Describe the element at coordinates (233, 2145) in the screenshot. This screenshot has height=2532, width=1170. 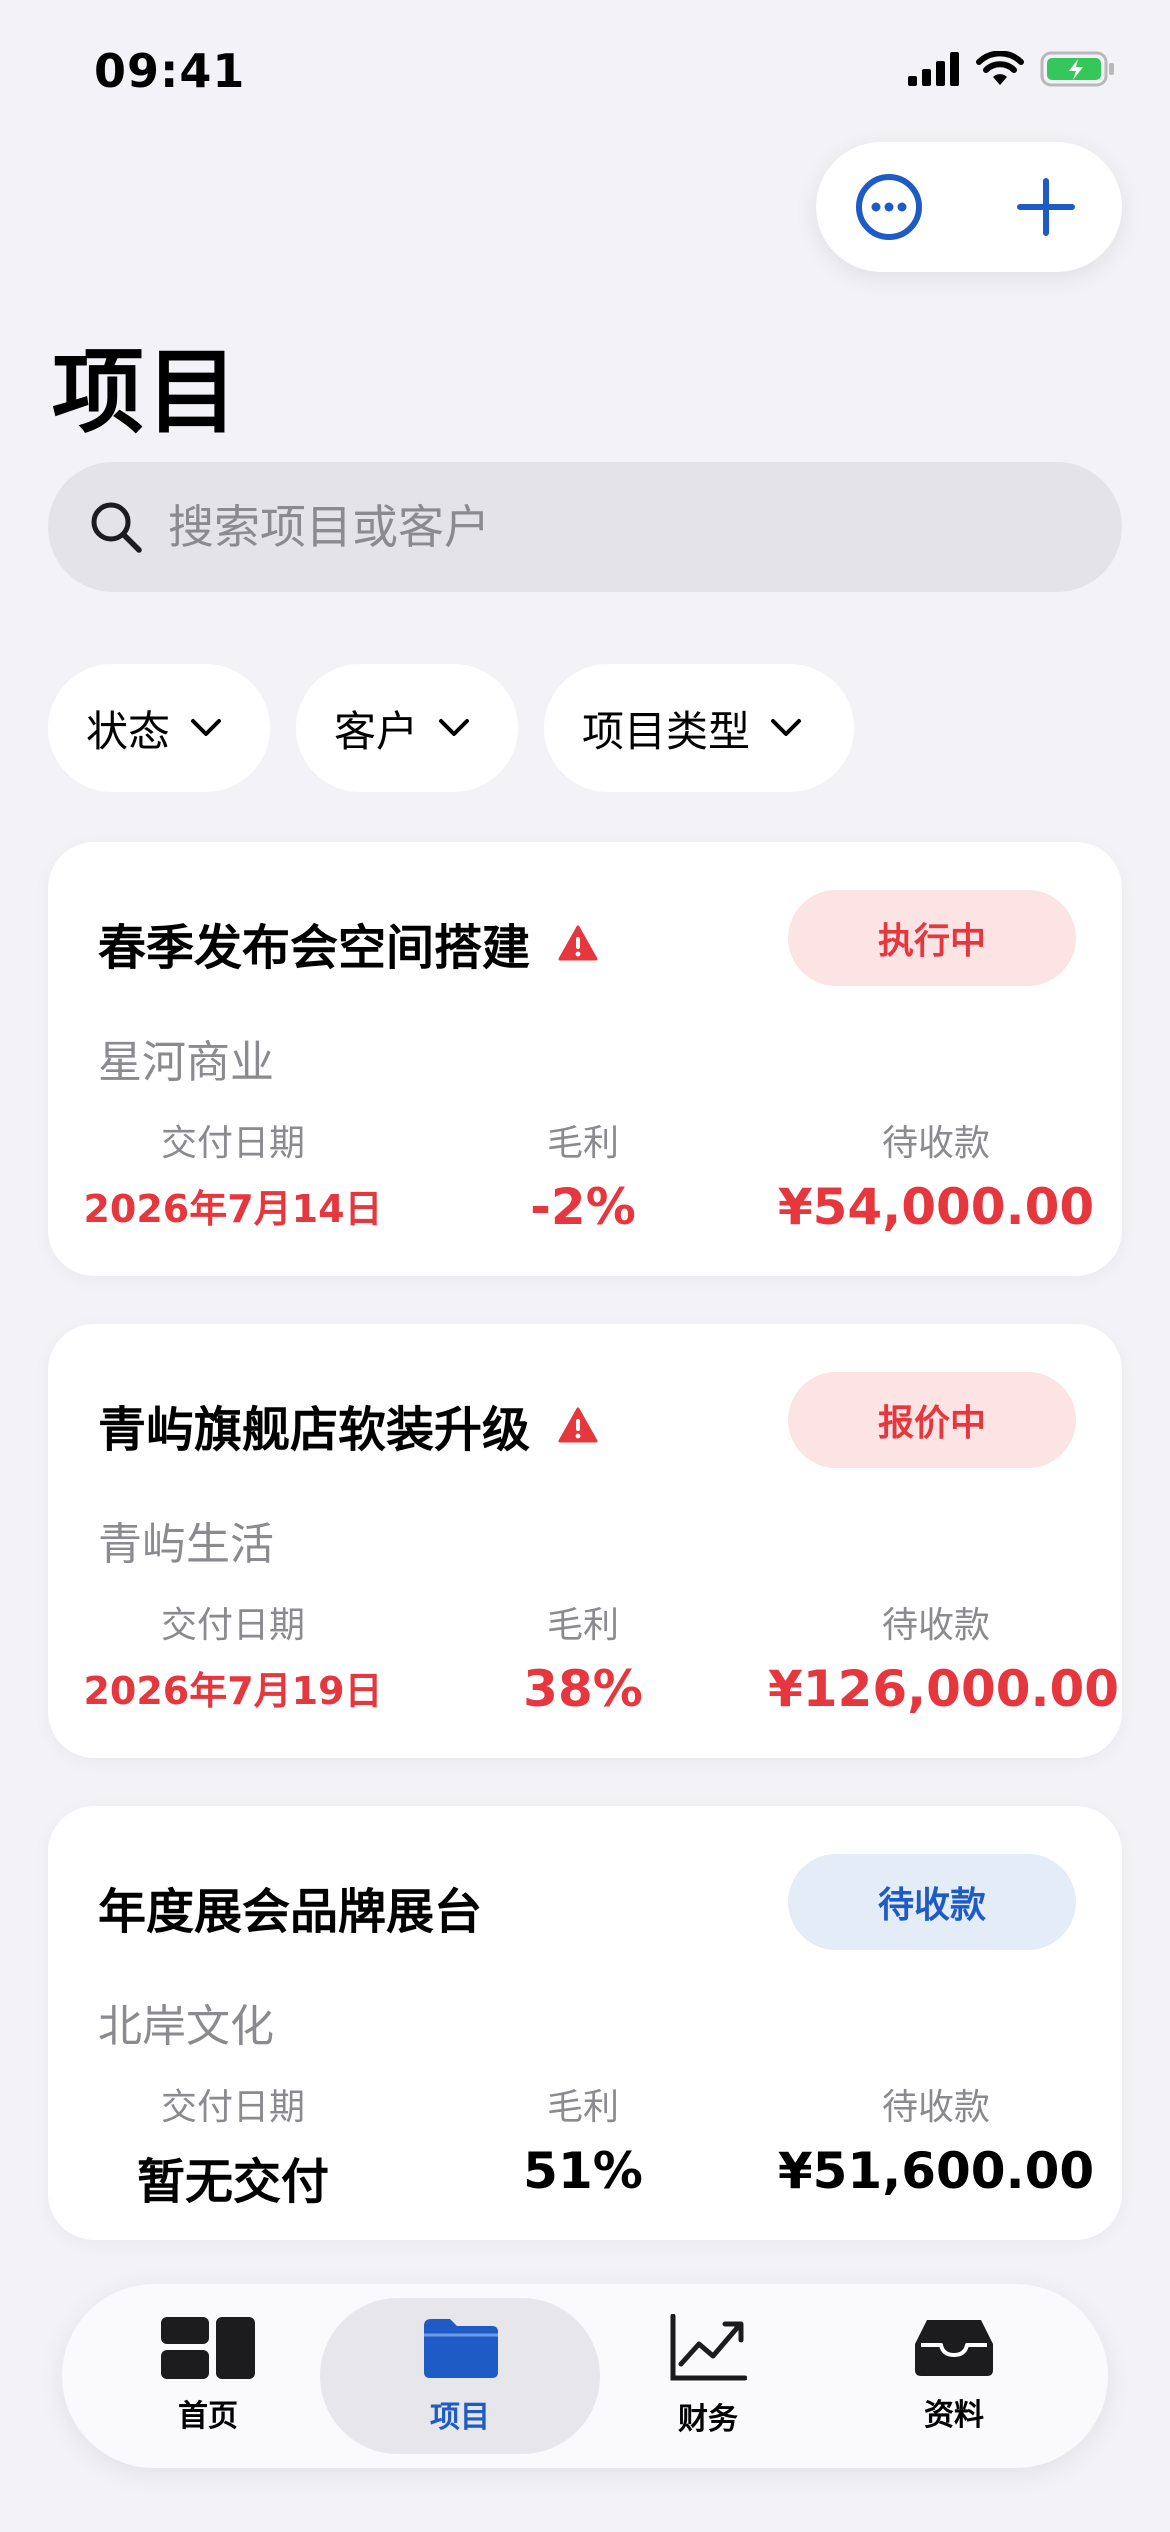
I see `delivery-date-metric: 交付日期 暂无交付` at that location.